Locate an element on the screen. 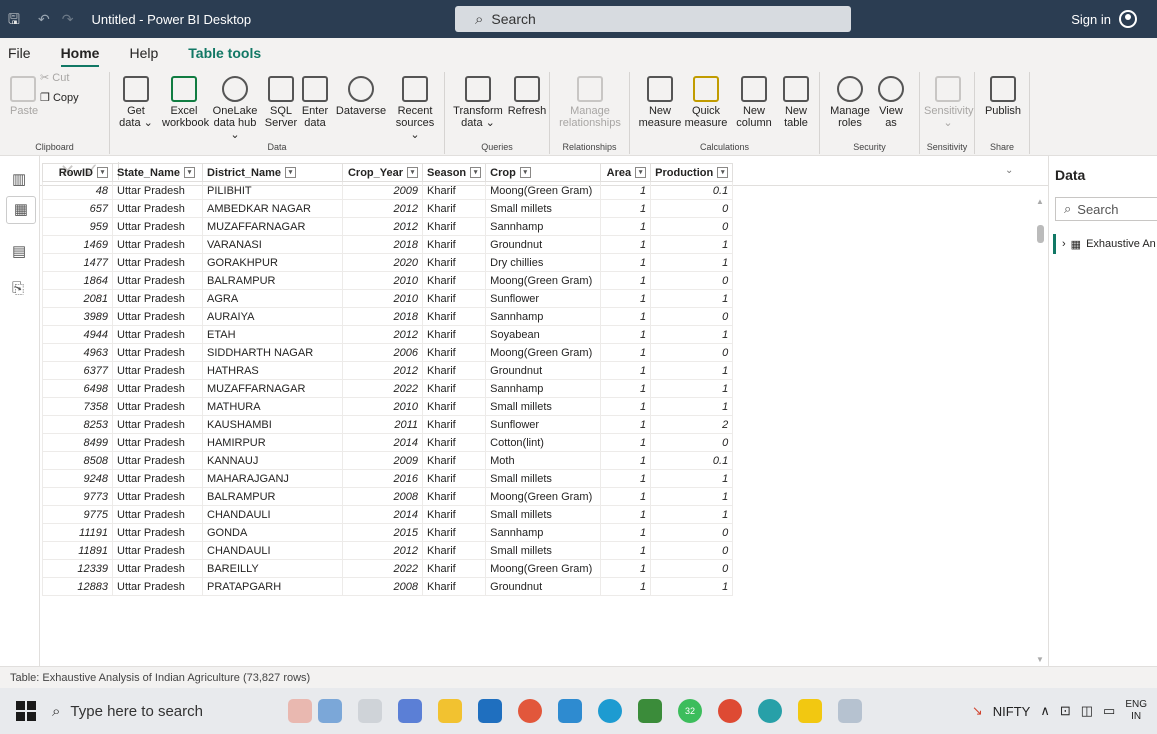 This screenshot has width=1157, height=734. table-cell: HATHRAS is located at coordinates (272, 370).